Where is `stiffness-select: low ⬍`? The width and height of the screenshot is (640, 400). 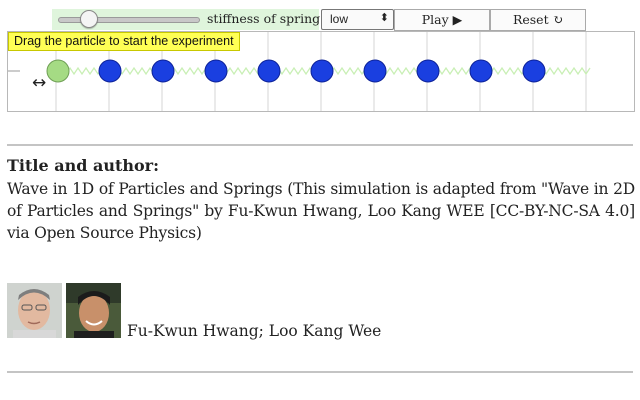
stiffness-select: low ⬍ is located at coordinates (357, 19).